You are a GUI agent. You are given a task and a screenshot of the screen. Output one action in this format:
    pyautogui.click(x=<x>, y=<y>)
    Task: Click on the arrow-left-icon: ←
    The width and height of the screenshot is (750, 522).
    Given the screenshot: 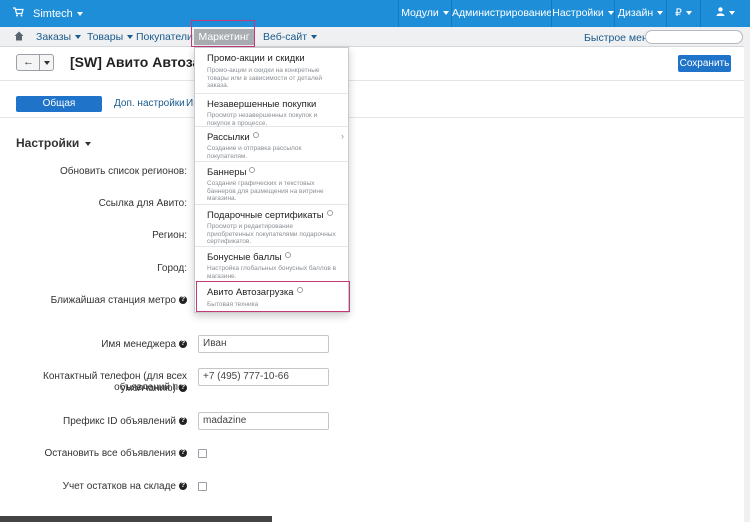 What is the action you would take?
    pyautogui.click(x=28, y=62)
    